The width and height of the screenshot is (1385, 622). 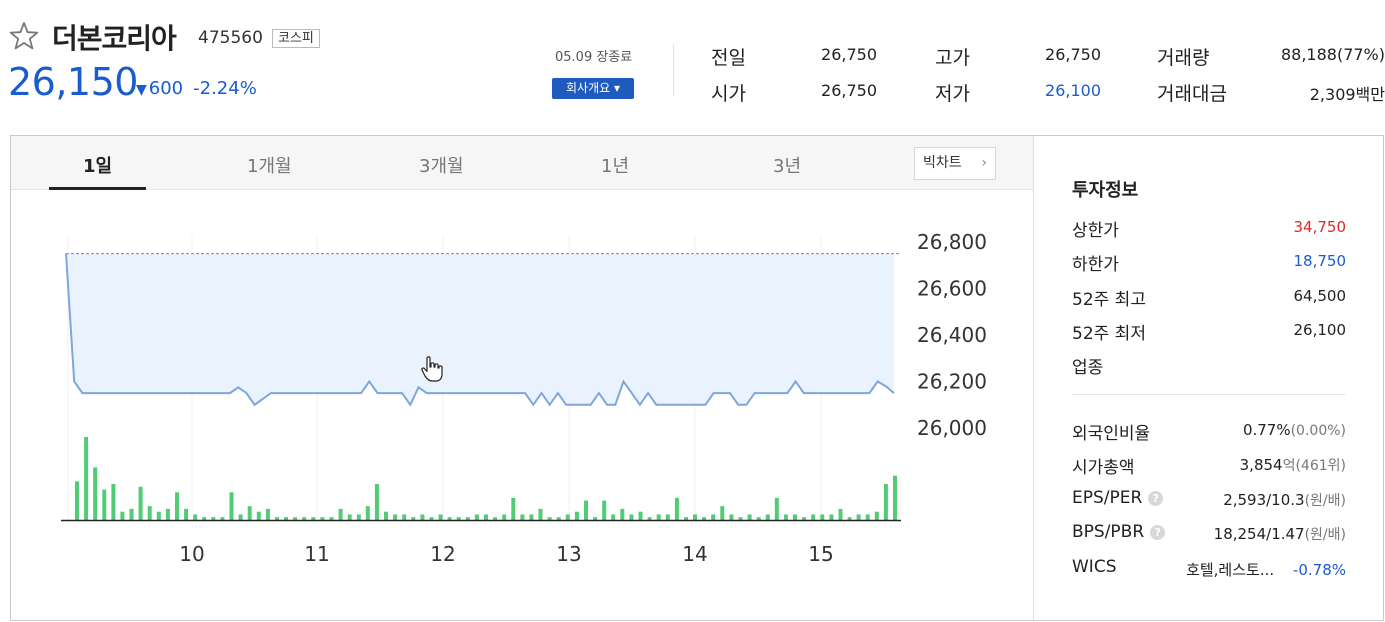 What do you see at coordinates (787, 165) in the screenshot?
I see `tab-3years: 3년` at bounding box center [787, 165].